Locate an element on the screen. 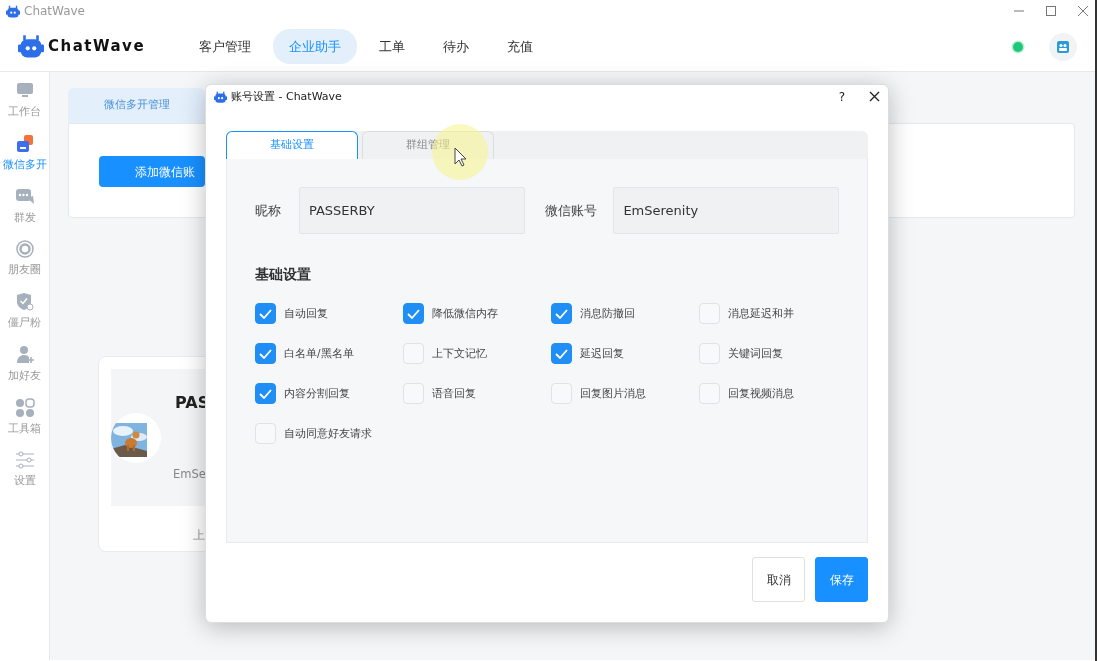  checkbox-label: 自动回复 is located at coordinates (306, 313).